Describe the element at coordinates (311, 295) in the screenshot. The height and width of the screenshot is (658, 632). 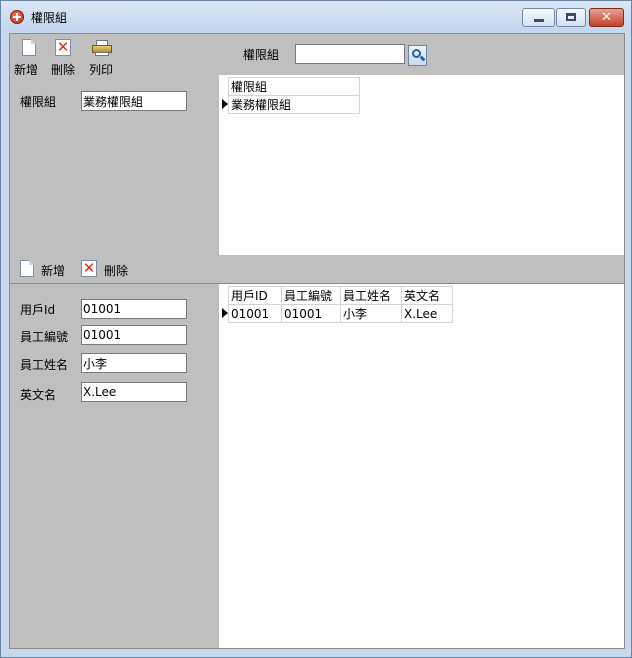
I see `user-grid-header-empno: 員工編號` at that location.